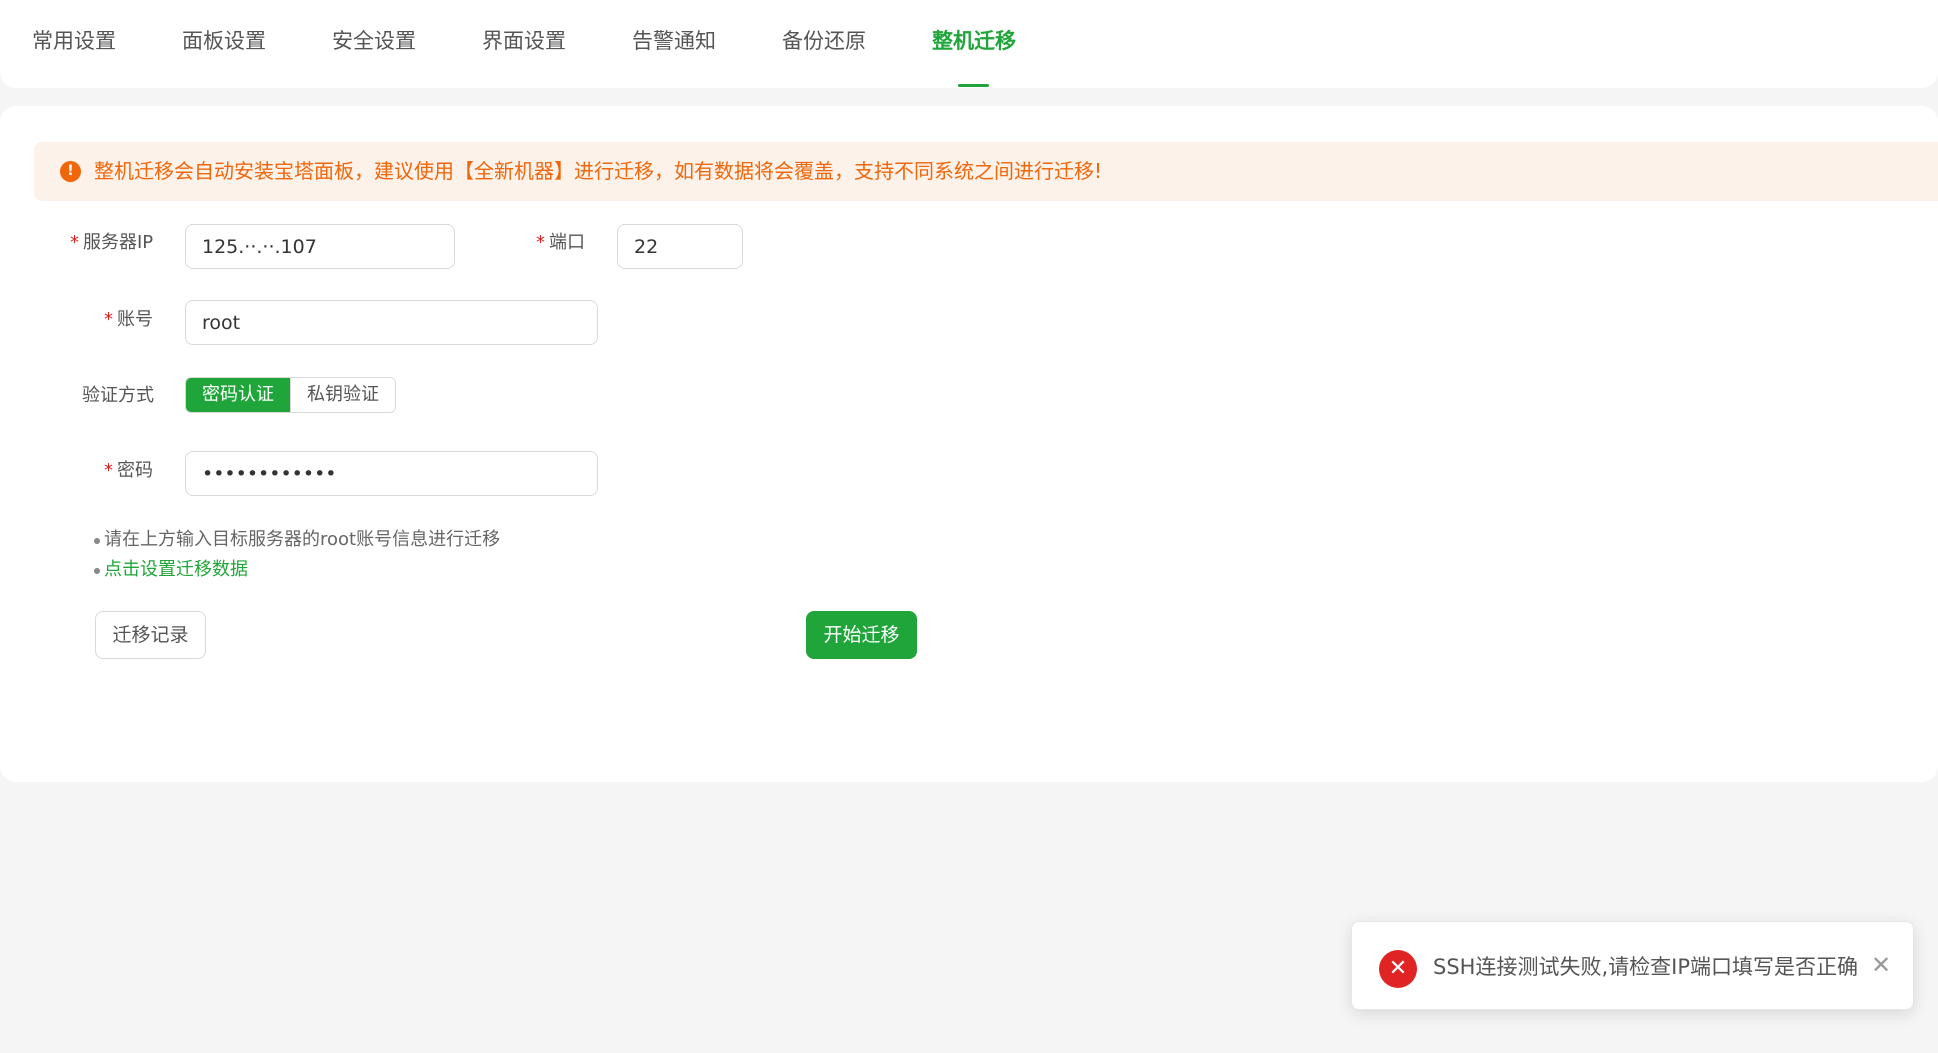  What do you see at coordinates (1398, 969) in the screenshot?
I see `error-icon: ✕` at bounding box center [1398, 969].